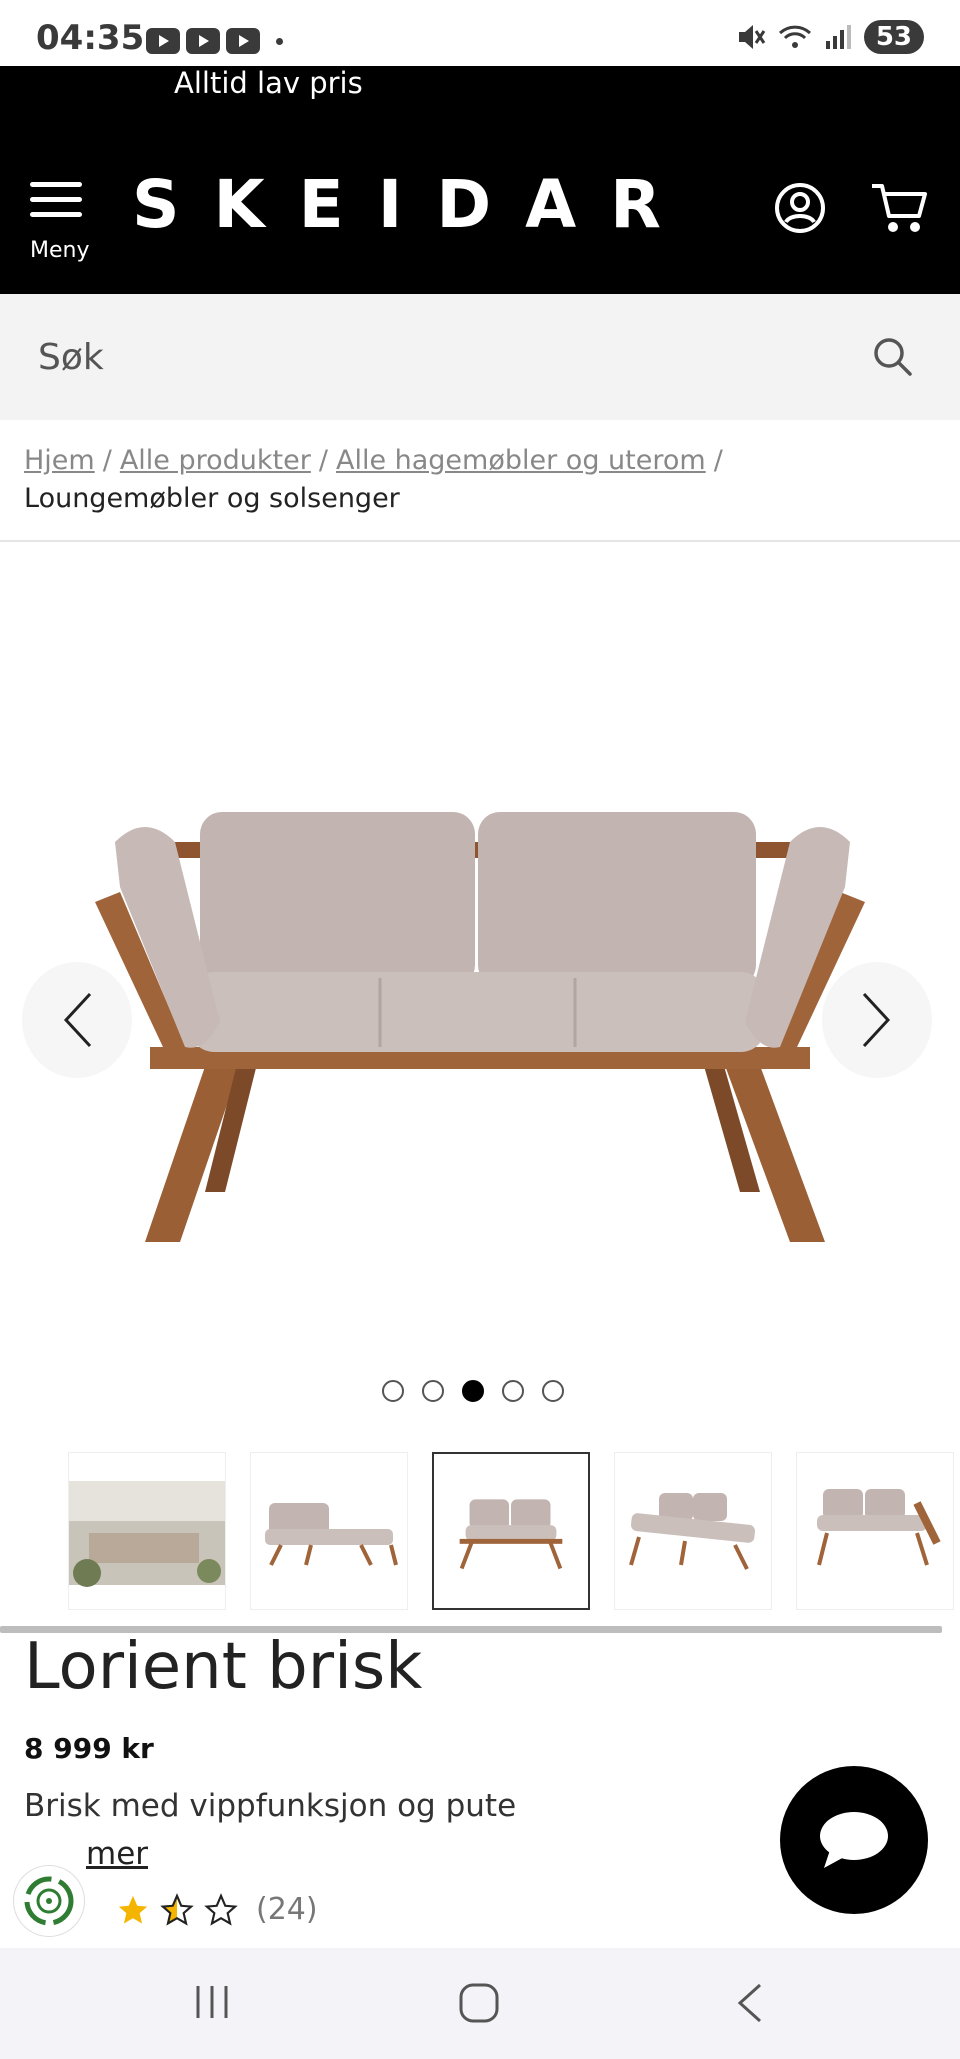  Describe the element at coordinates (893, 357) in the screenshot. I see `search-icon` at that location.